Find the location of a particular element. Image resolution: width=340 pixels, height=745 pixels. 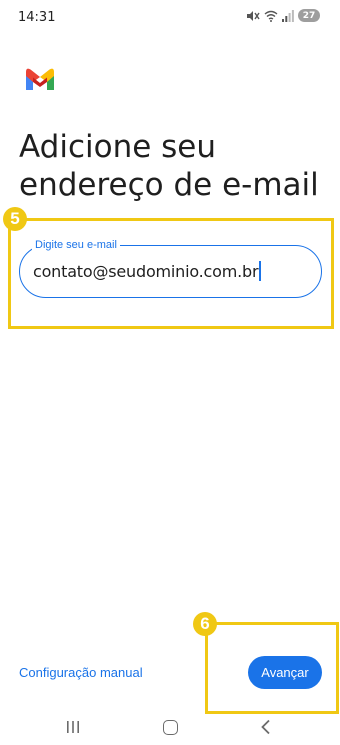

text-caret is located at coordinates (260, 271).